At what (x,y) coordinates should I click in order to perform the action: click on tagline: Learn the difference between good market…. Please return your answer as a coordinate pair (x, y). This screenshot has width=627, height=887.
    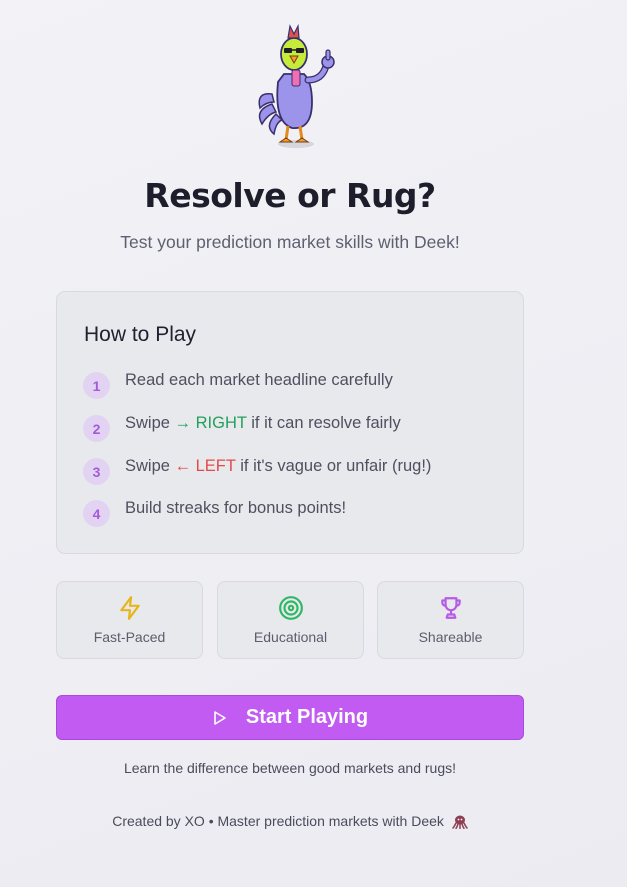
    Looking at the image, I should click on (290, 768).